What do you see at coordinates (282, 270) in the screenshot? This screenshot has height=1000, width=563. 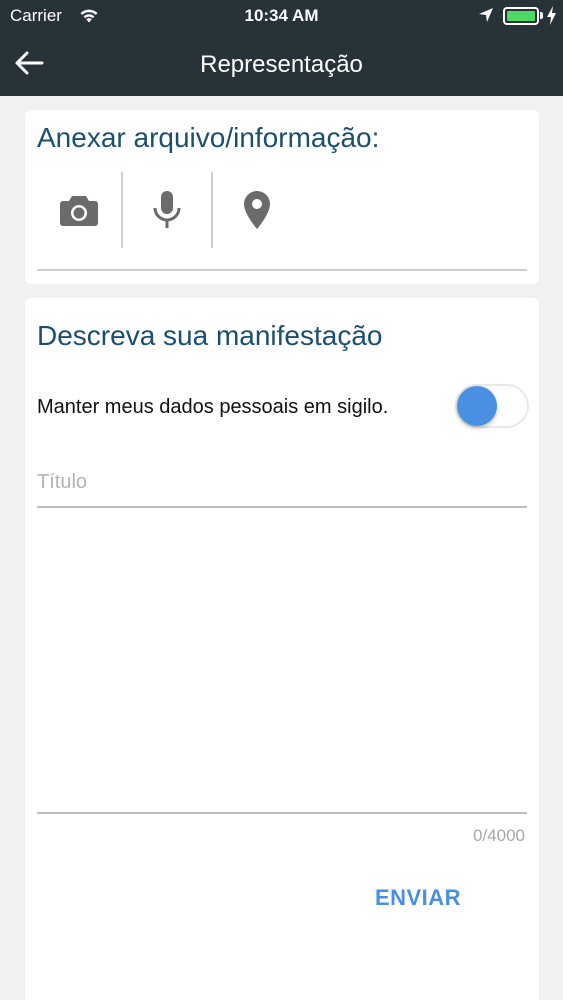 I see `attach-underline` at bounding box center [282, 270].